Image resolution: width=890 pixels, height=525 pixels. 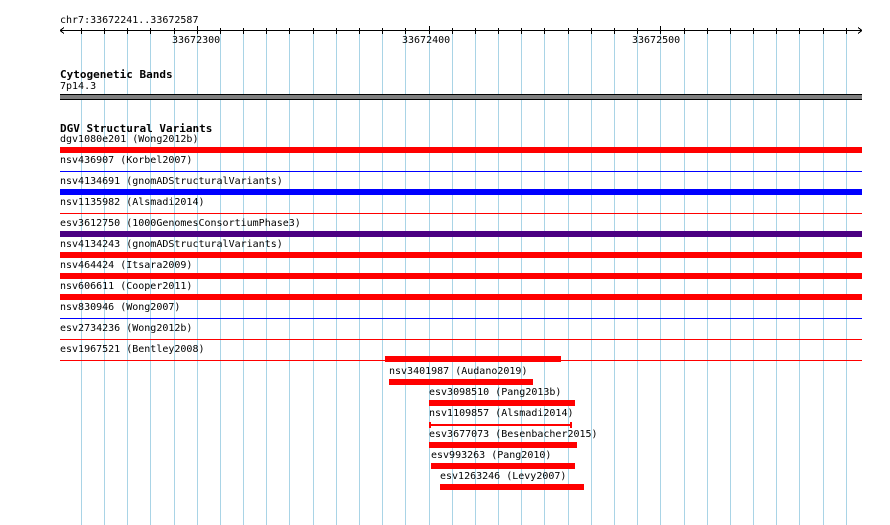 I want to click on ruler-tick-label: 33672500, so click(x=656, y=40).